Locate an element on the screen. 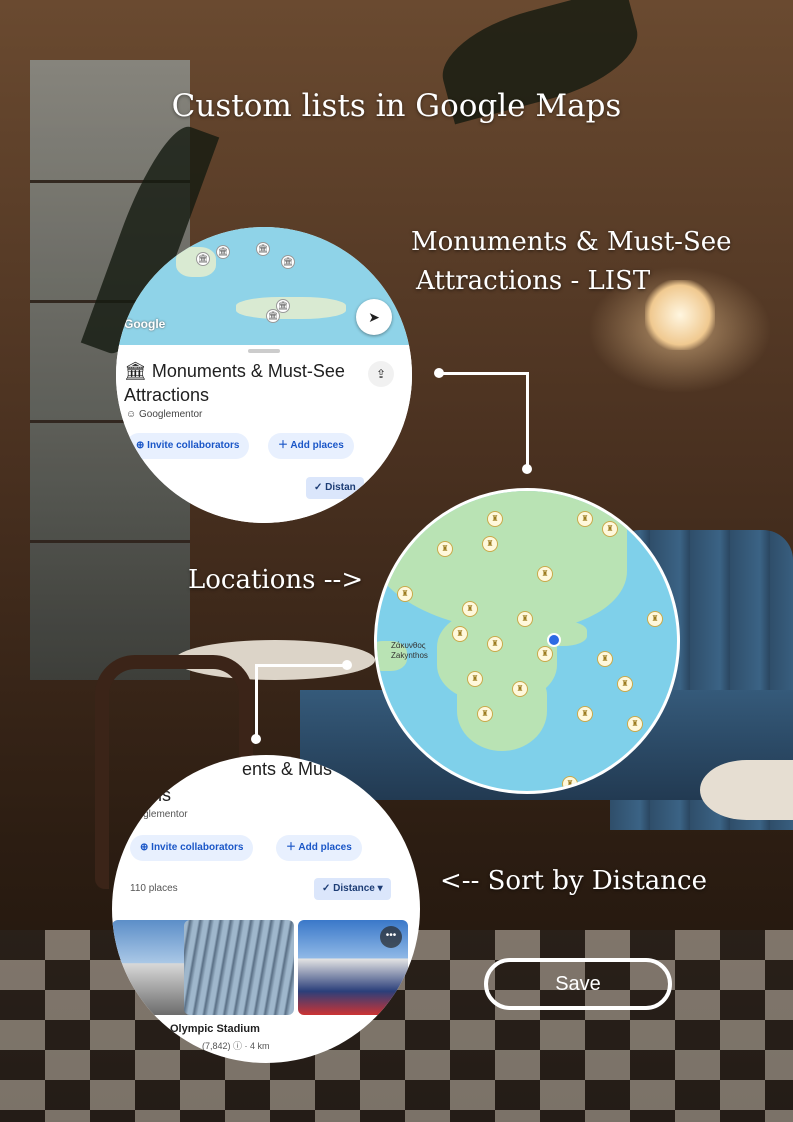 This screenshot has height=1122, width=793. list-title-partial: ents & Mus is located at coordinates (287, 769).